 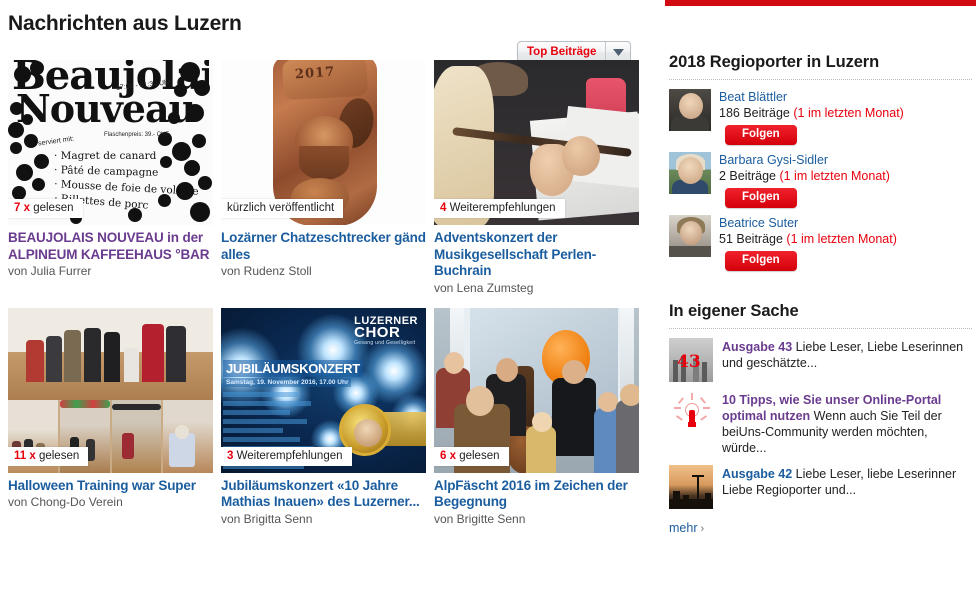 I want to click on status-badge: kürzlich veröffentlicht, so click(x=282, y=208).